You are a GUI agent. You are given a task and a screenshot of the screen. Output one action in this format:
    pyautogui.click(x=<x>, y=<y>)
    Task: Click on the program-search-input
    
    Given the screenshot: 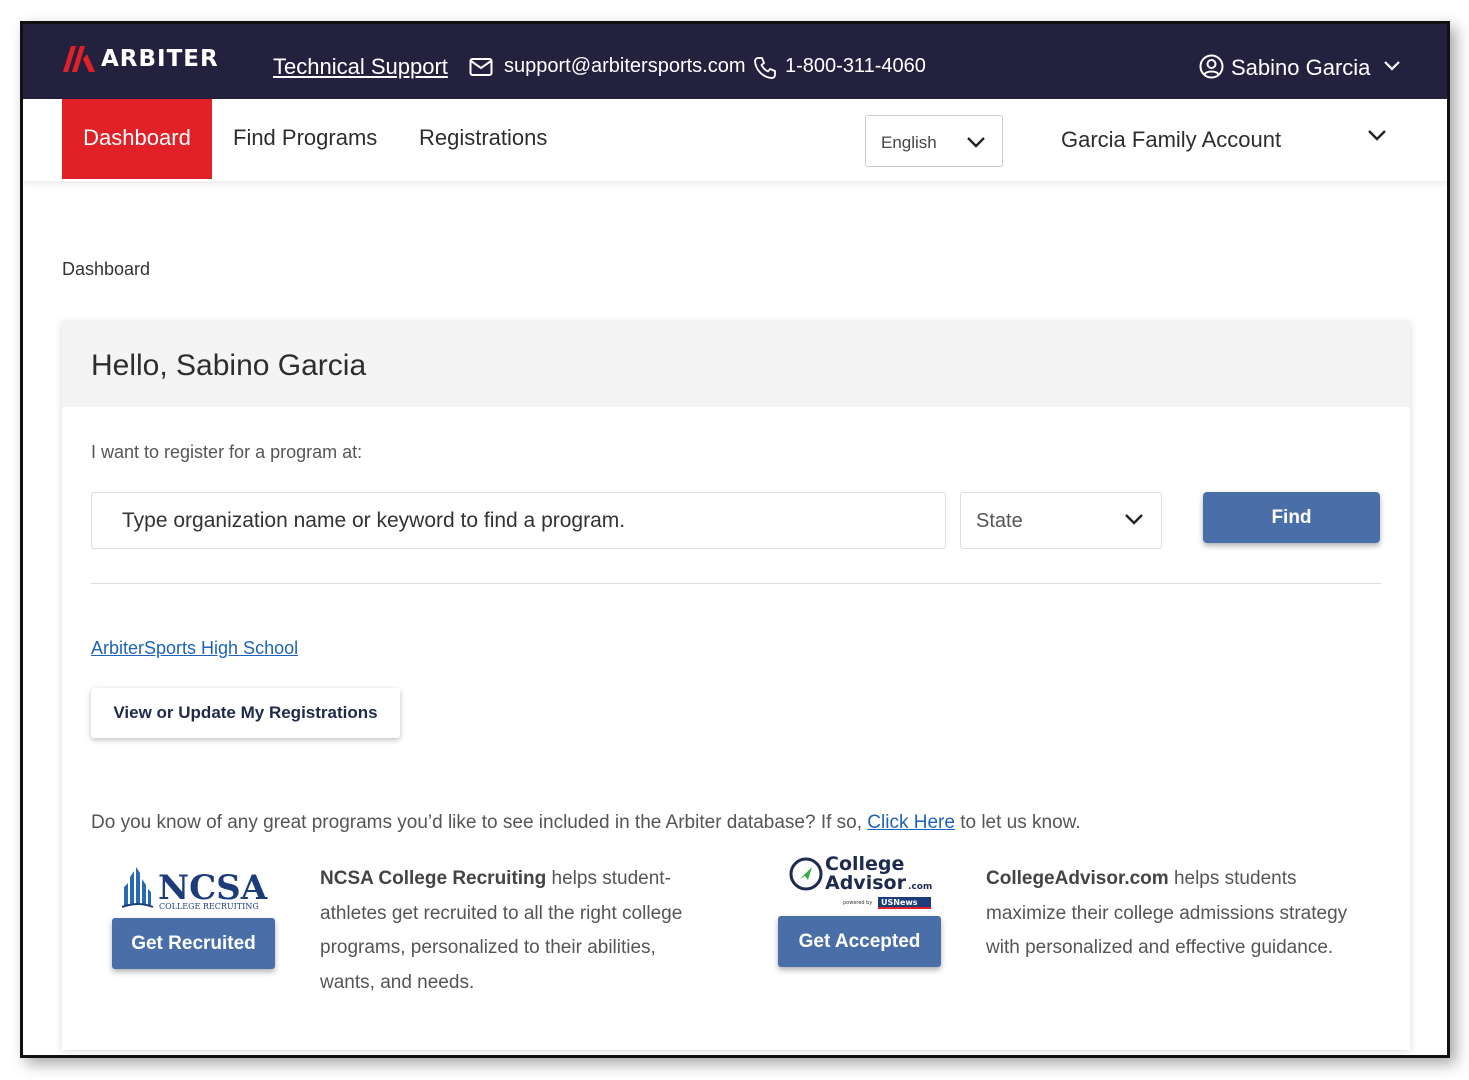 What is the action you would take?
    pyautogui.click(x=518, y=520)
    